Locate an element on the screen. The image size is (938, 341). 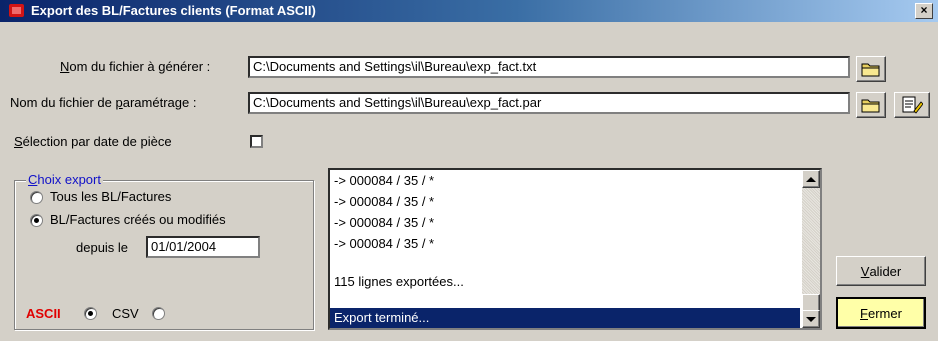
edit-document-icon is located at coordinates (912, 105).